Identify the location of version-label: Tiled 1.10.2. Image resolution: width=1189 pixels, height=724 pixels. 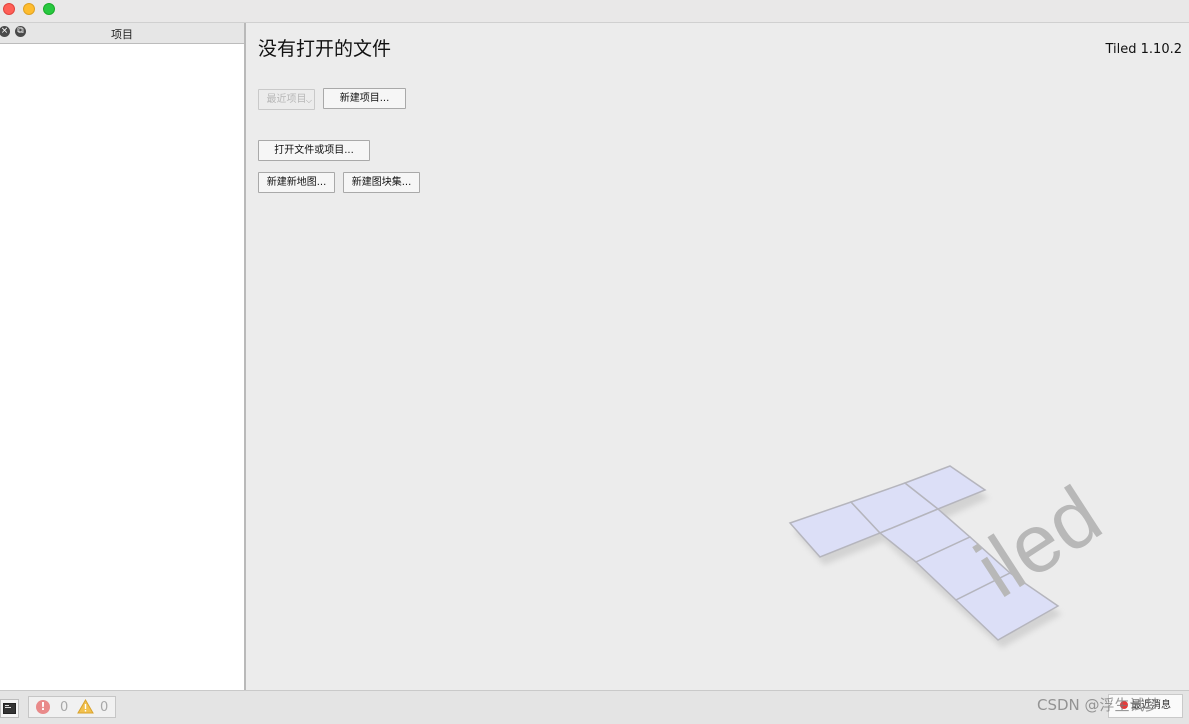
(1144, 49).